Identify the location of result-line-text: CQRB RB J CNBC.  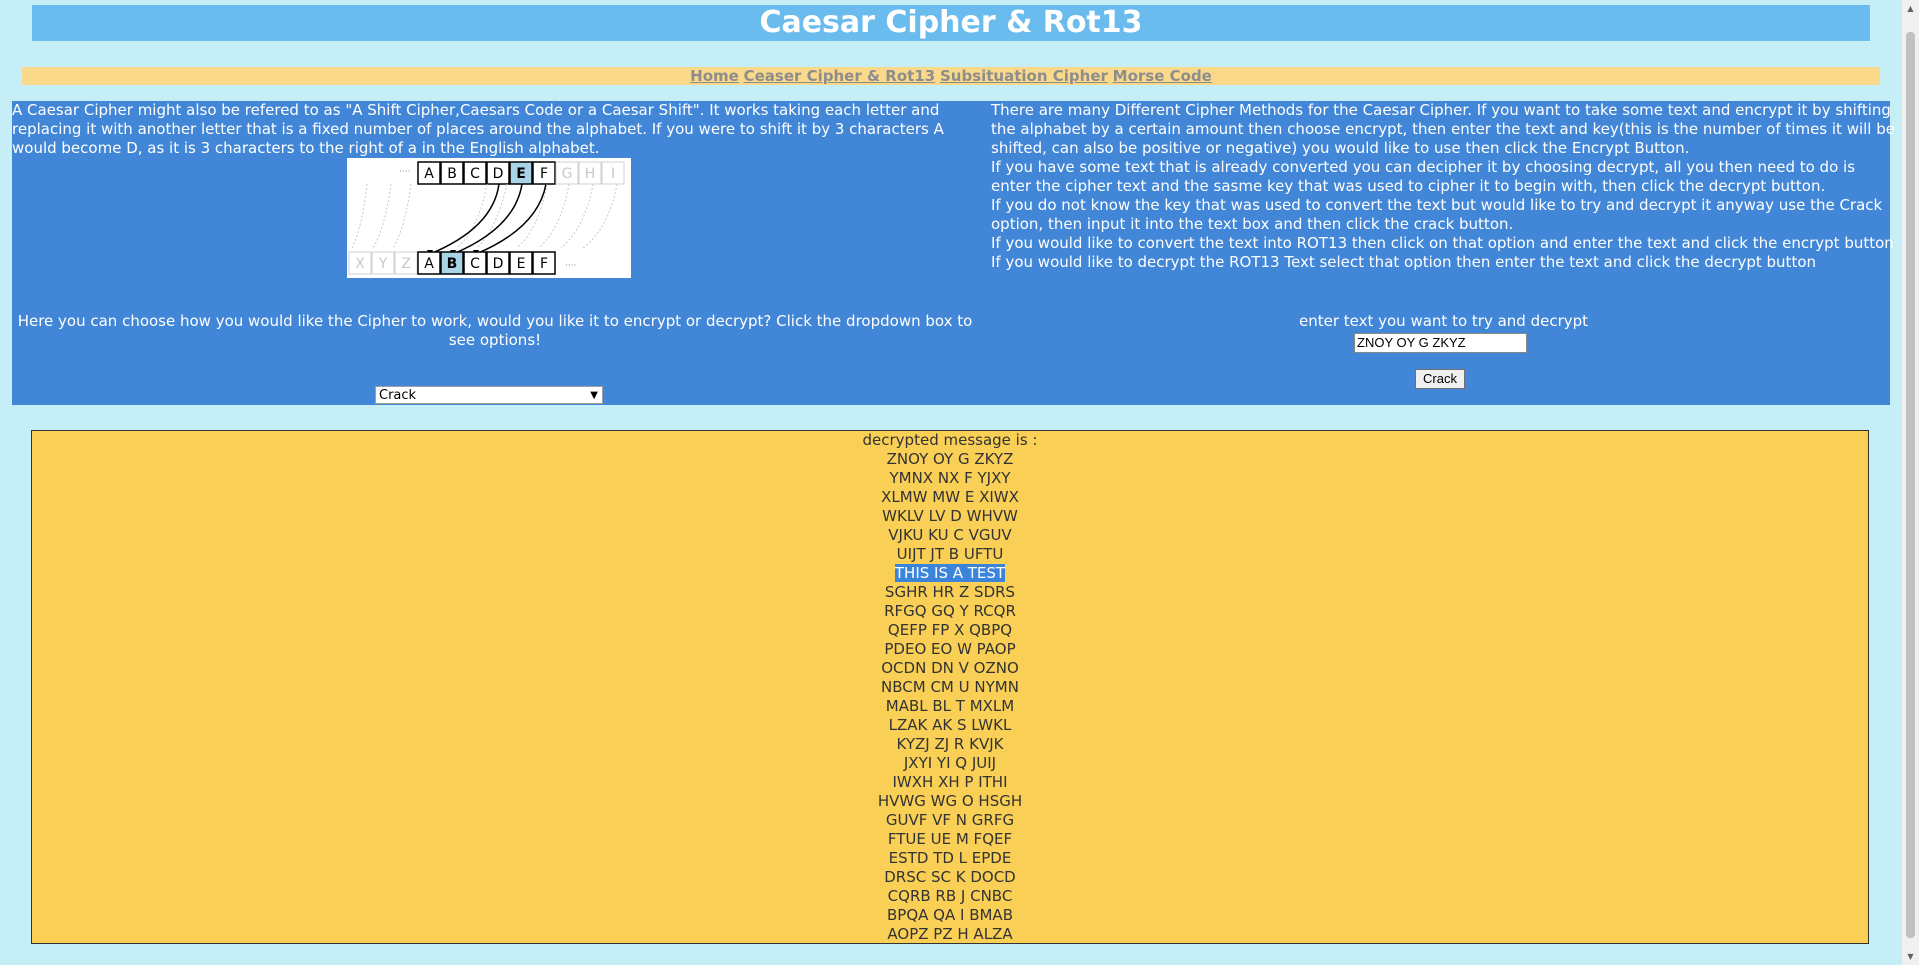
(950, 896).